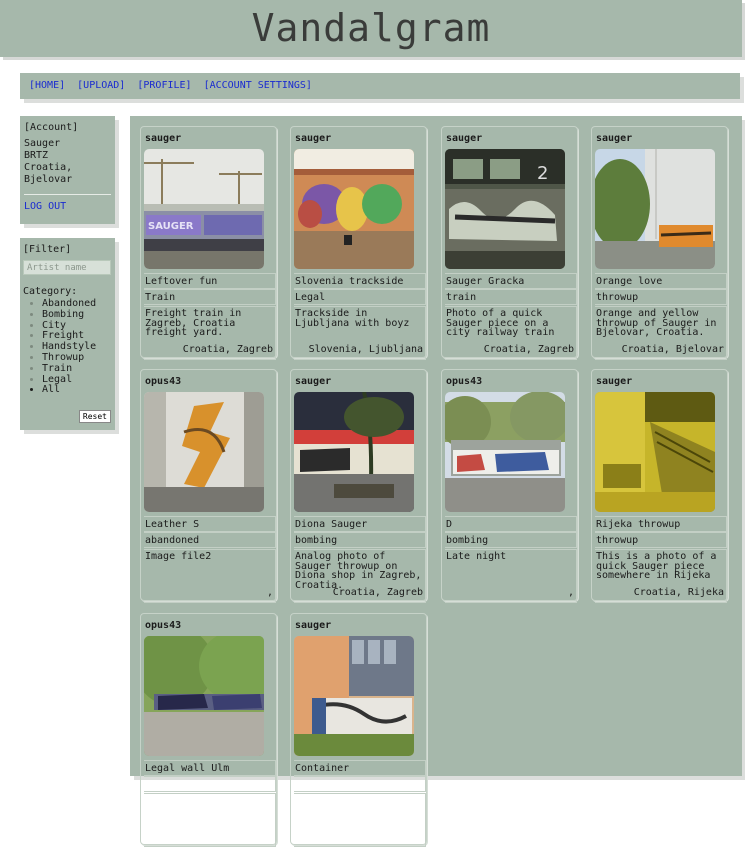 The width and height of the screenshot is (745, 847). I want to click on post-location: Slovenia, Ljubljana, so click(365, 349).